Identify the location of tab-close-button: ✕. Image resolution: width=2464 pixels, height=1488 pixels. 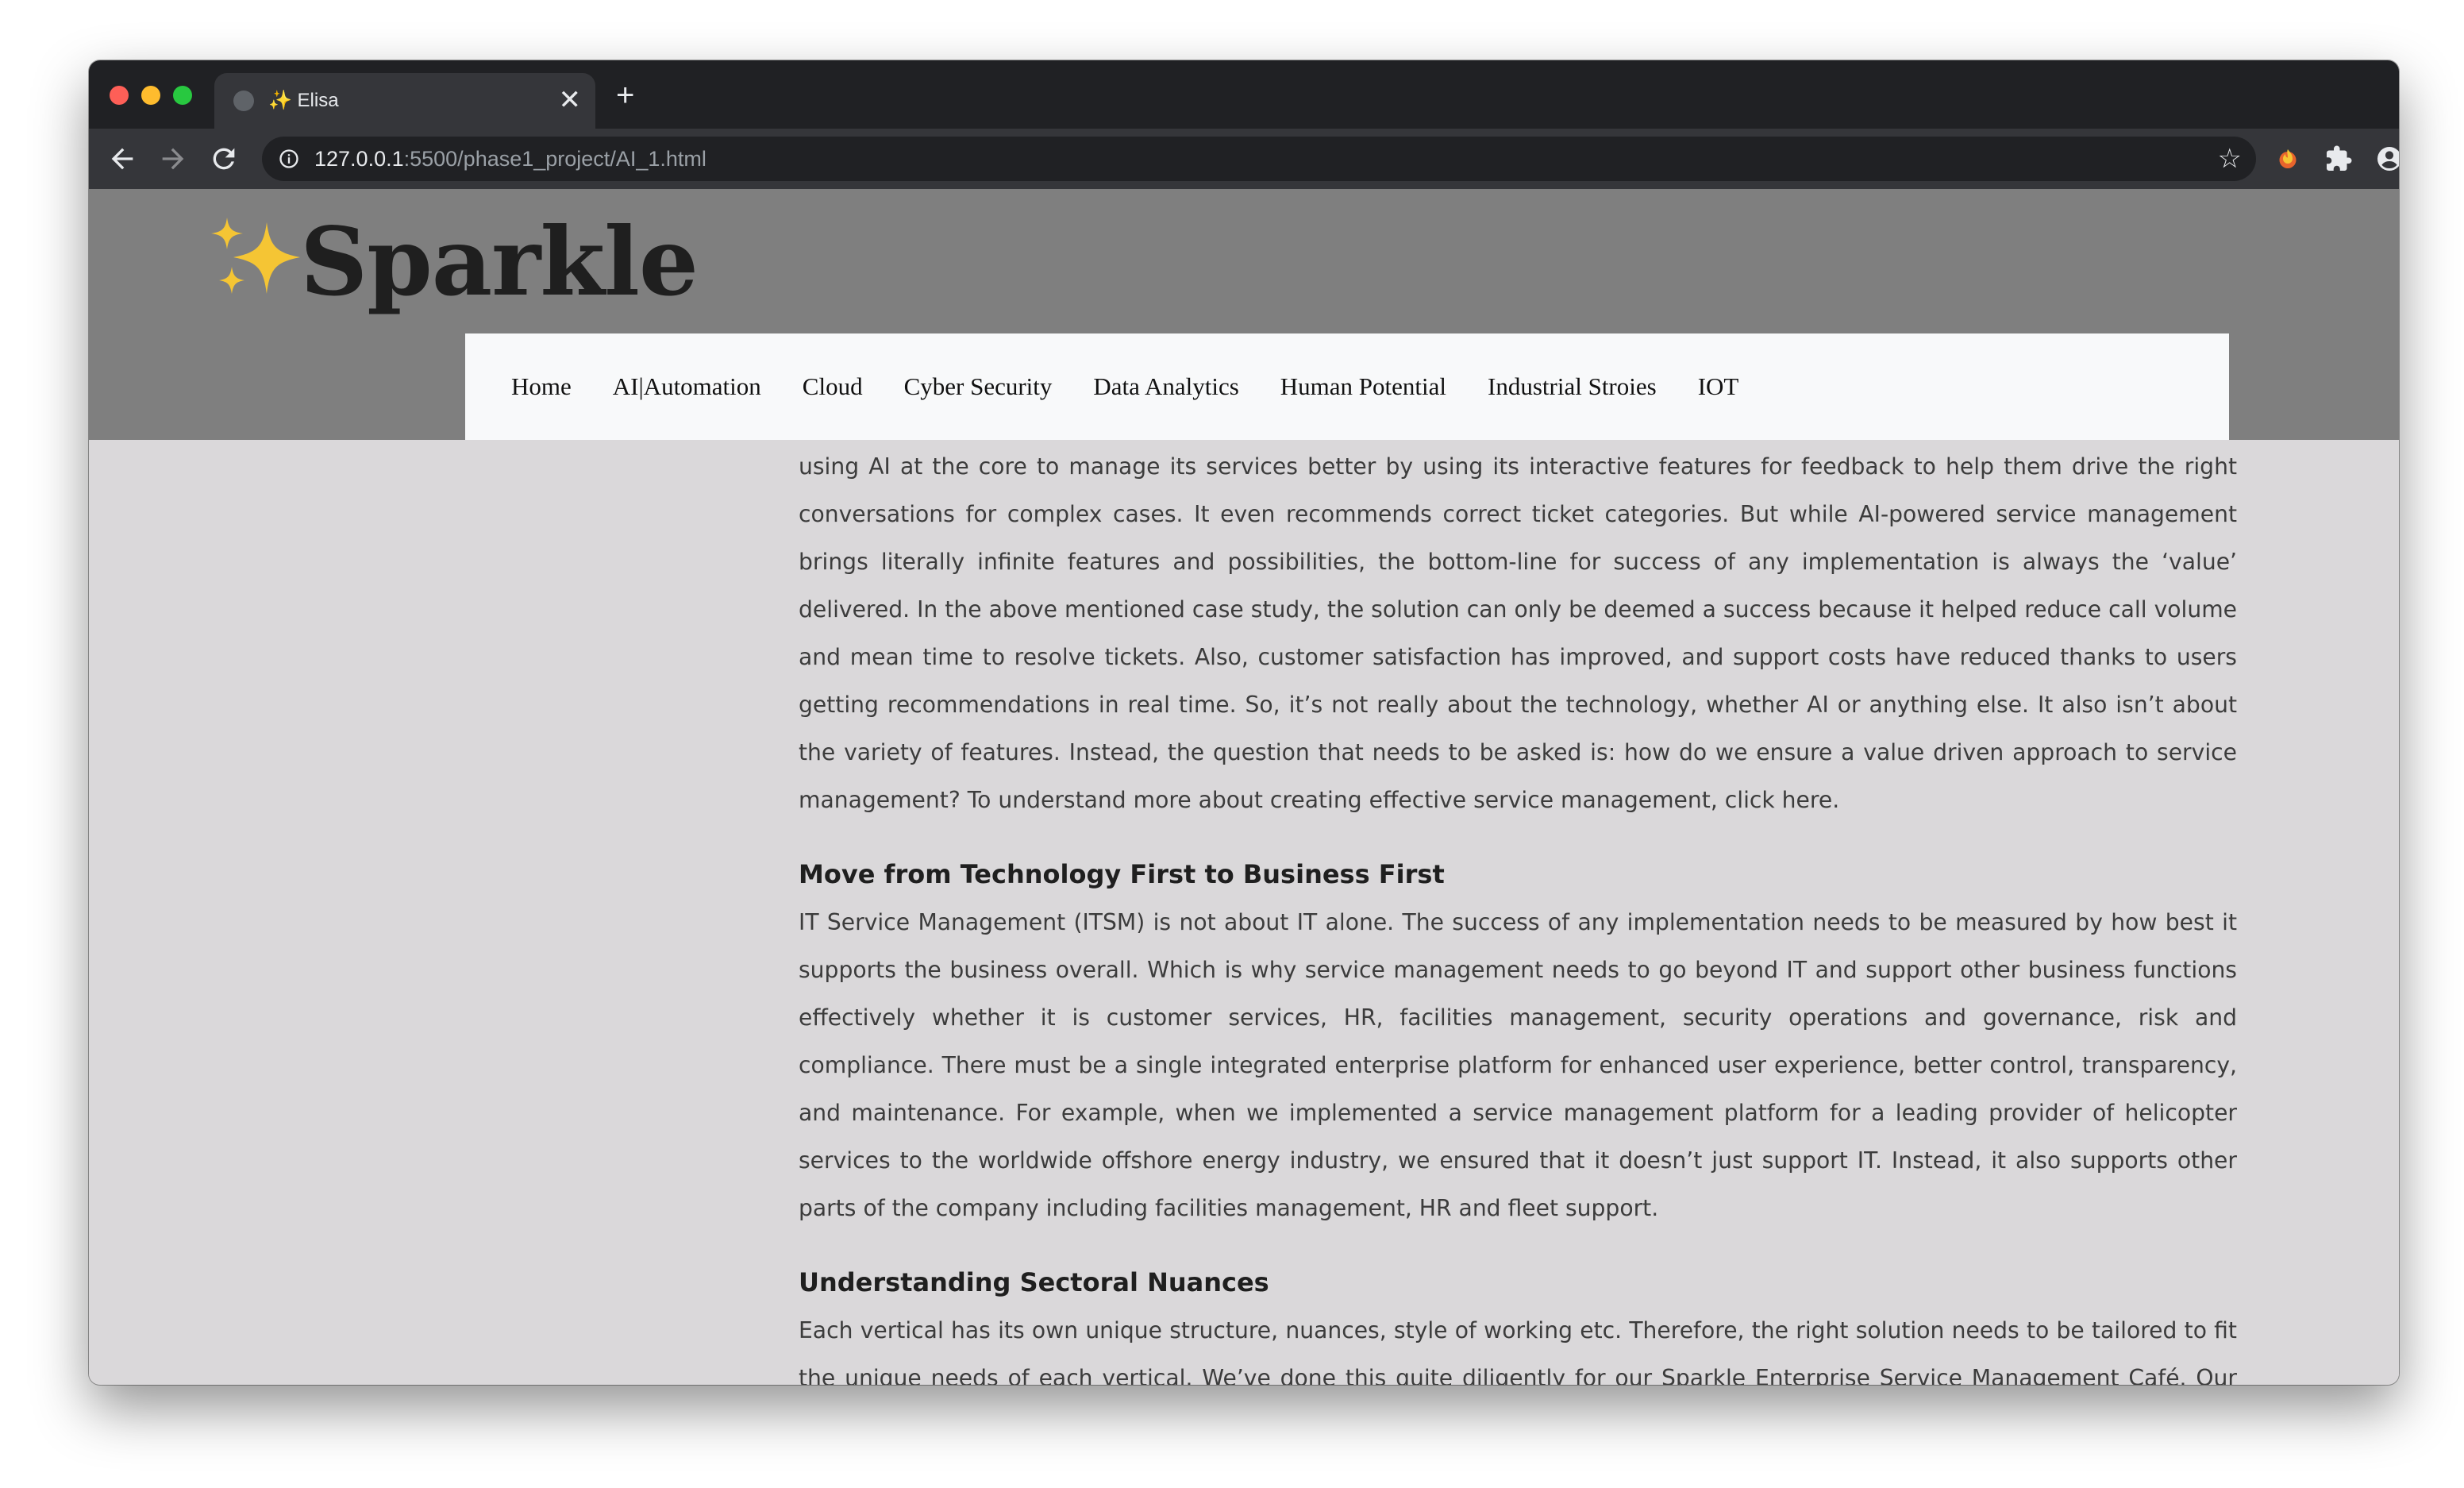
(570, 100).